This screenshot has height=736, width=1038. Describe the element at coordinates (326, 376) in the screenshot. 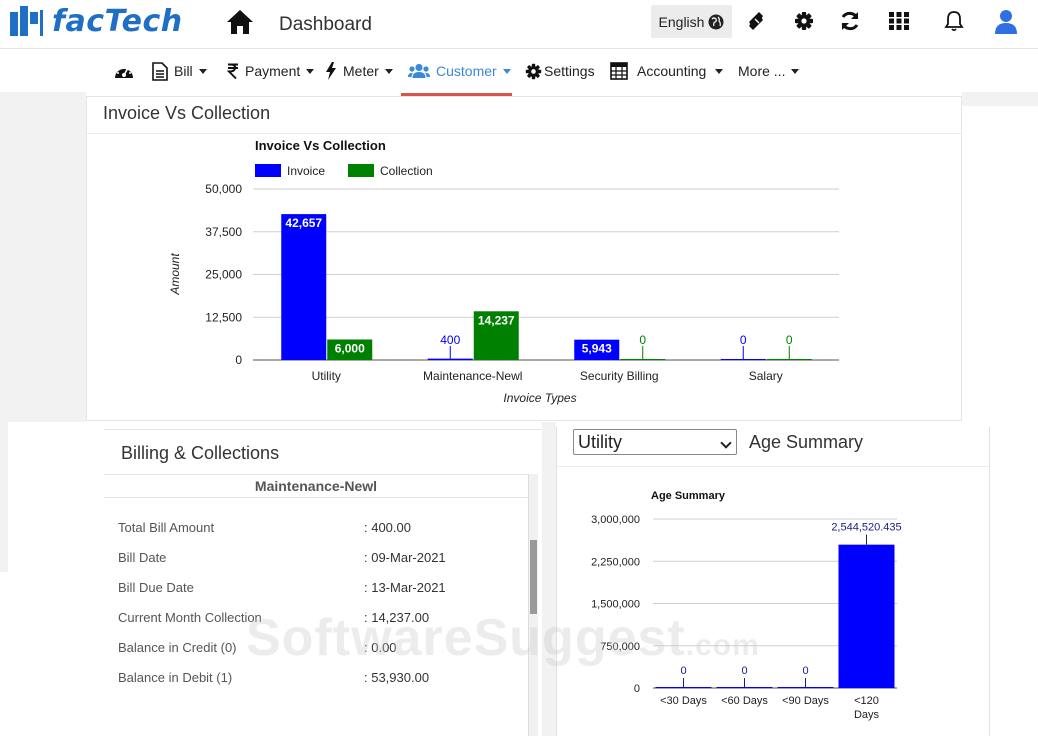

I see `x-tick-label: Utility` at that location.